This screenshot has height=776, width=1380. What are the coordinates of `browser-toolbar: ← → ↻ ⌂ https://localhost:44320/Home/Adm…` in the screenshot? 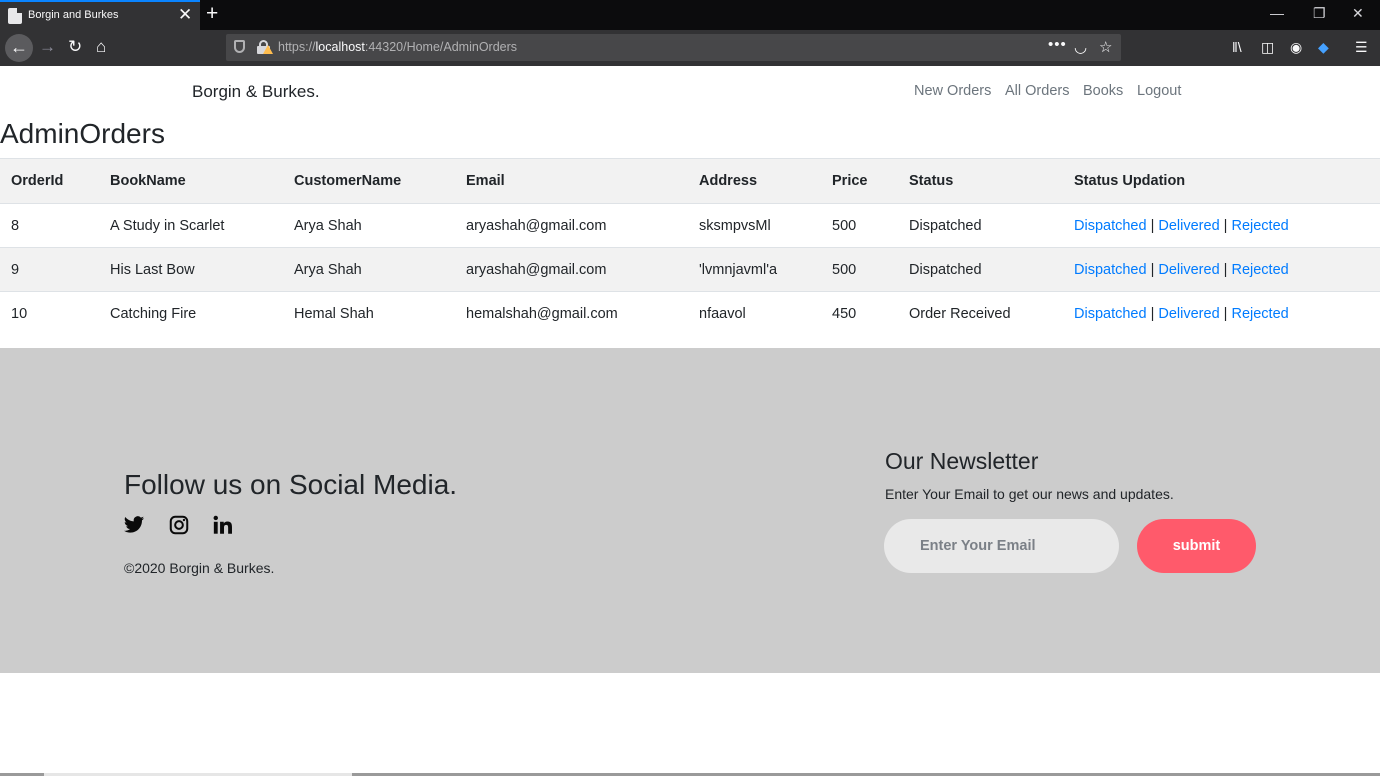 It's located at (690, 48).